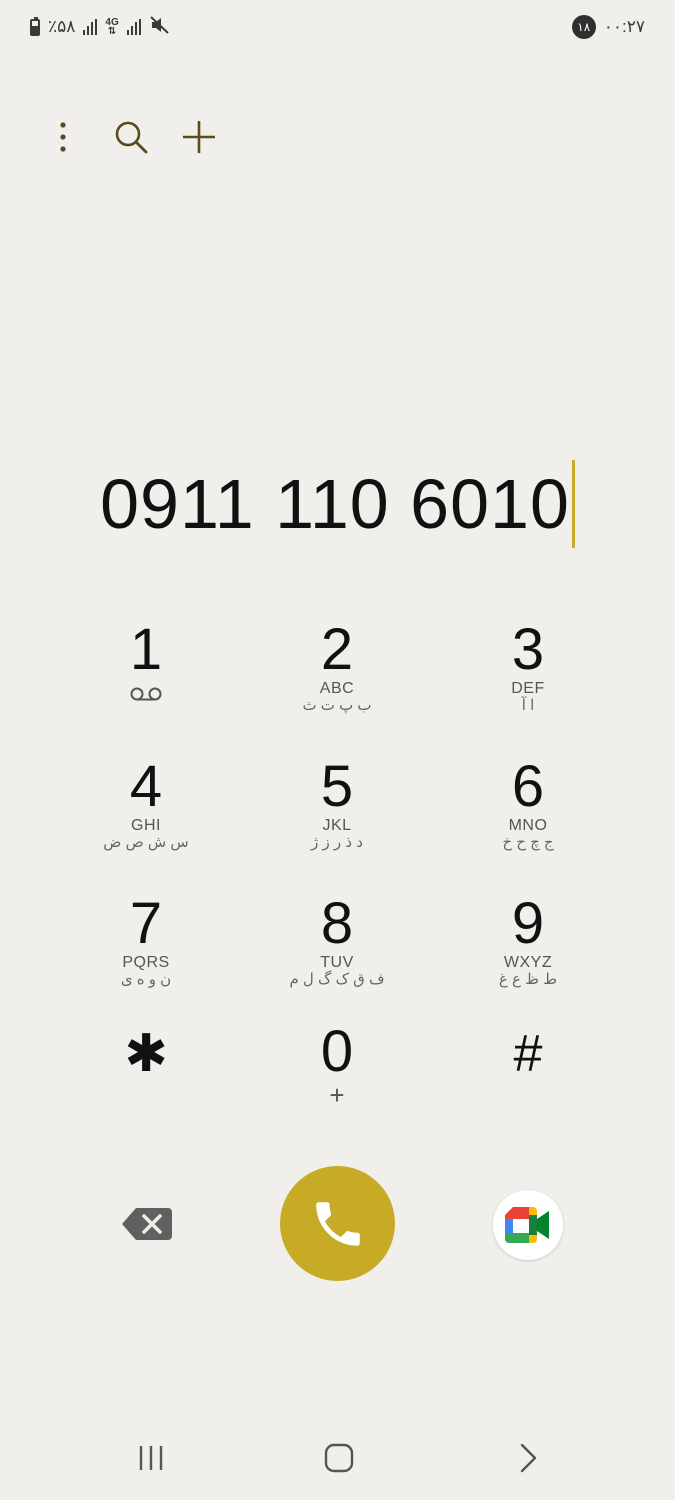 This screenshot has width=675, height=1500. I want to click on key-7: 7 PQRS ن و ه ی, so click(146, 949).